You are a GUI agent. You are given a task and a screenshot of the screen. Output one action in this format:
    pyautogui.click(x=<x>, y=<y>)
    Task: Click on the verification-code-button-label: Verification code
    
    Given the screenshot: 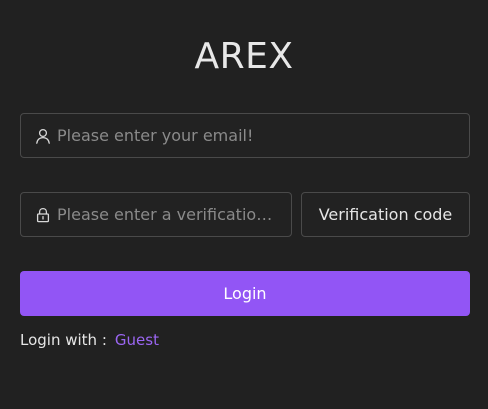 What is the action you would take?
    pyautogui.click(x=385, y=214)
    